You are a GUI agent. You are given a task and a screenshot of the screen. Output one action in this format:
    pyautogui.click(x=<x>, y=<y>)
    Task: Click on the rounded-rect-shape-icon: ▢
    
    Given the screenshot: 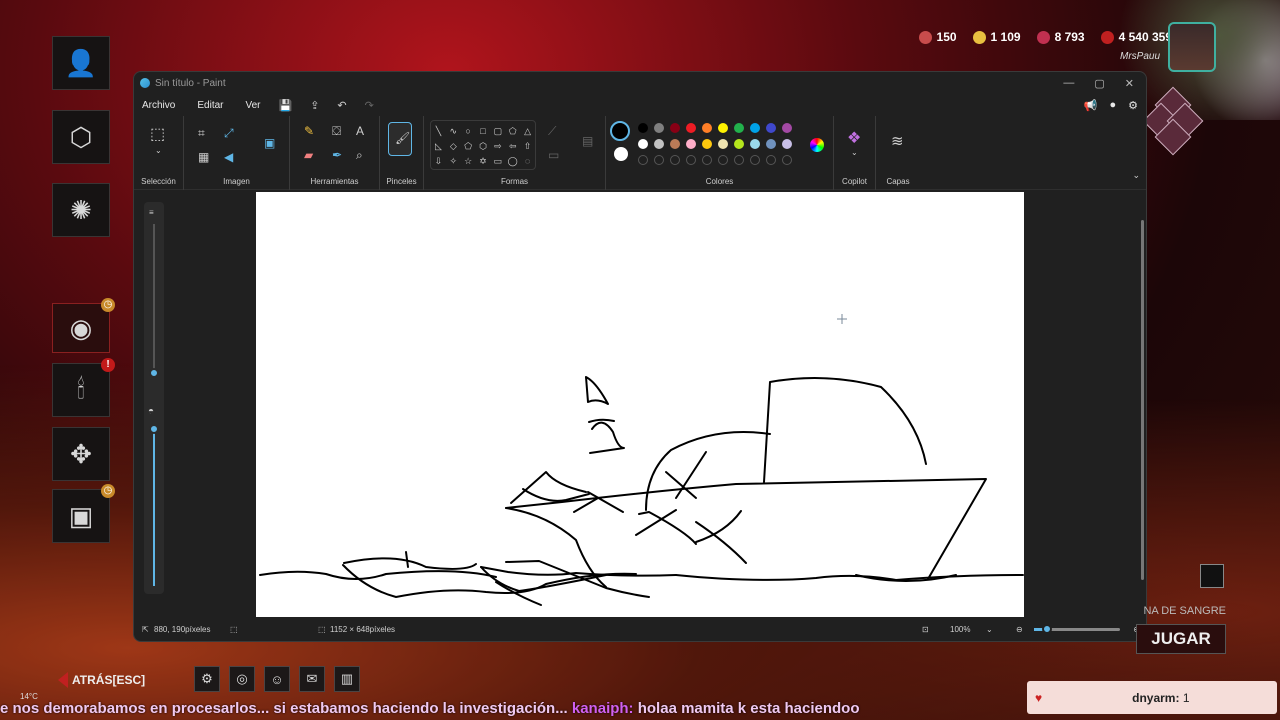 What is the action you would take?
    pyautogui.click(x=497, y=131)
    